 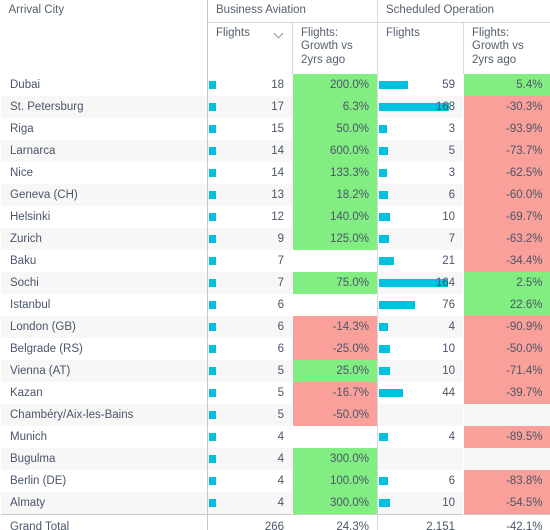 I want to click on cell-arrival-city: Kazan, so click(x=104, y=393).